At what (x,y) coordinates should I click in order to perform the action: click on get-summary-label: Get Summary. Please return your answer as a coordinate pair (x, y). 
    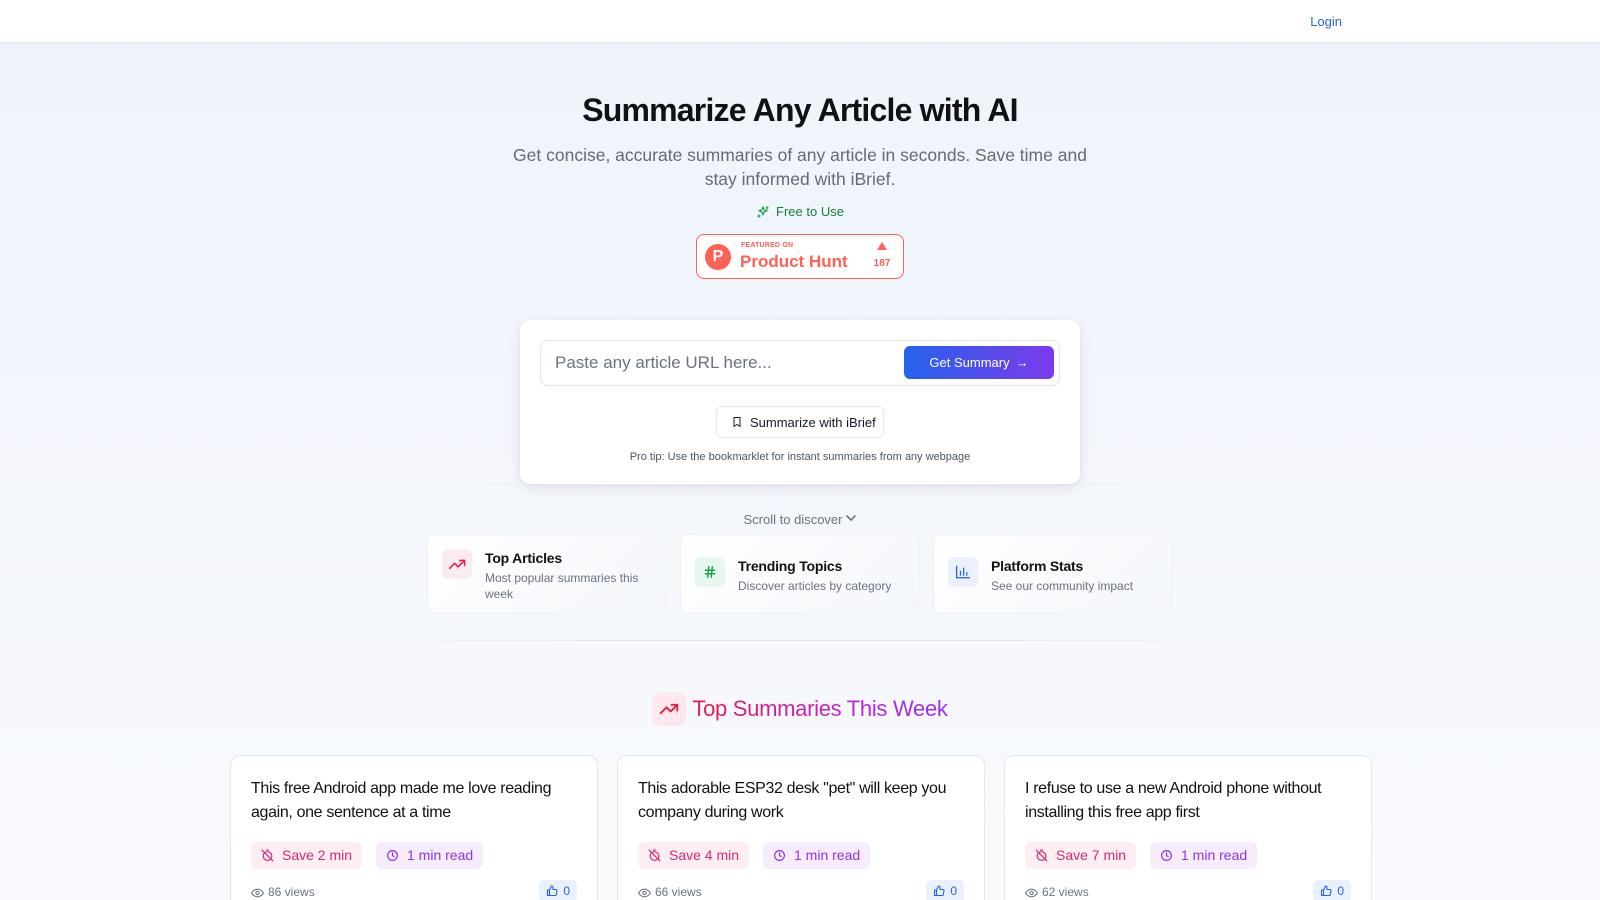
    Looking at the image, I should click on (969, 362).